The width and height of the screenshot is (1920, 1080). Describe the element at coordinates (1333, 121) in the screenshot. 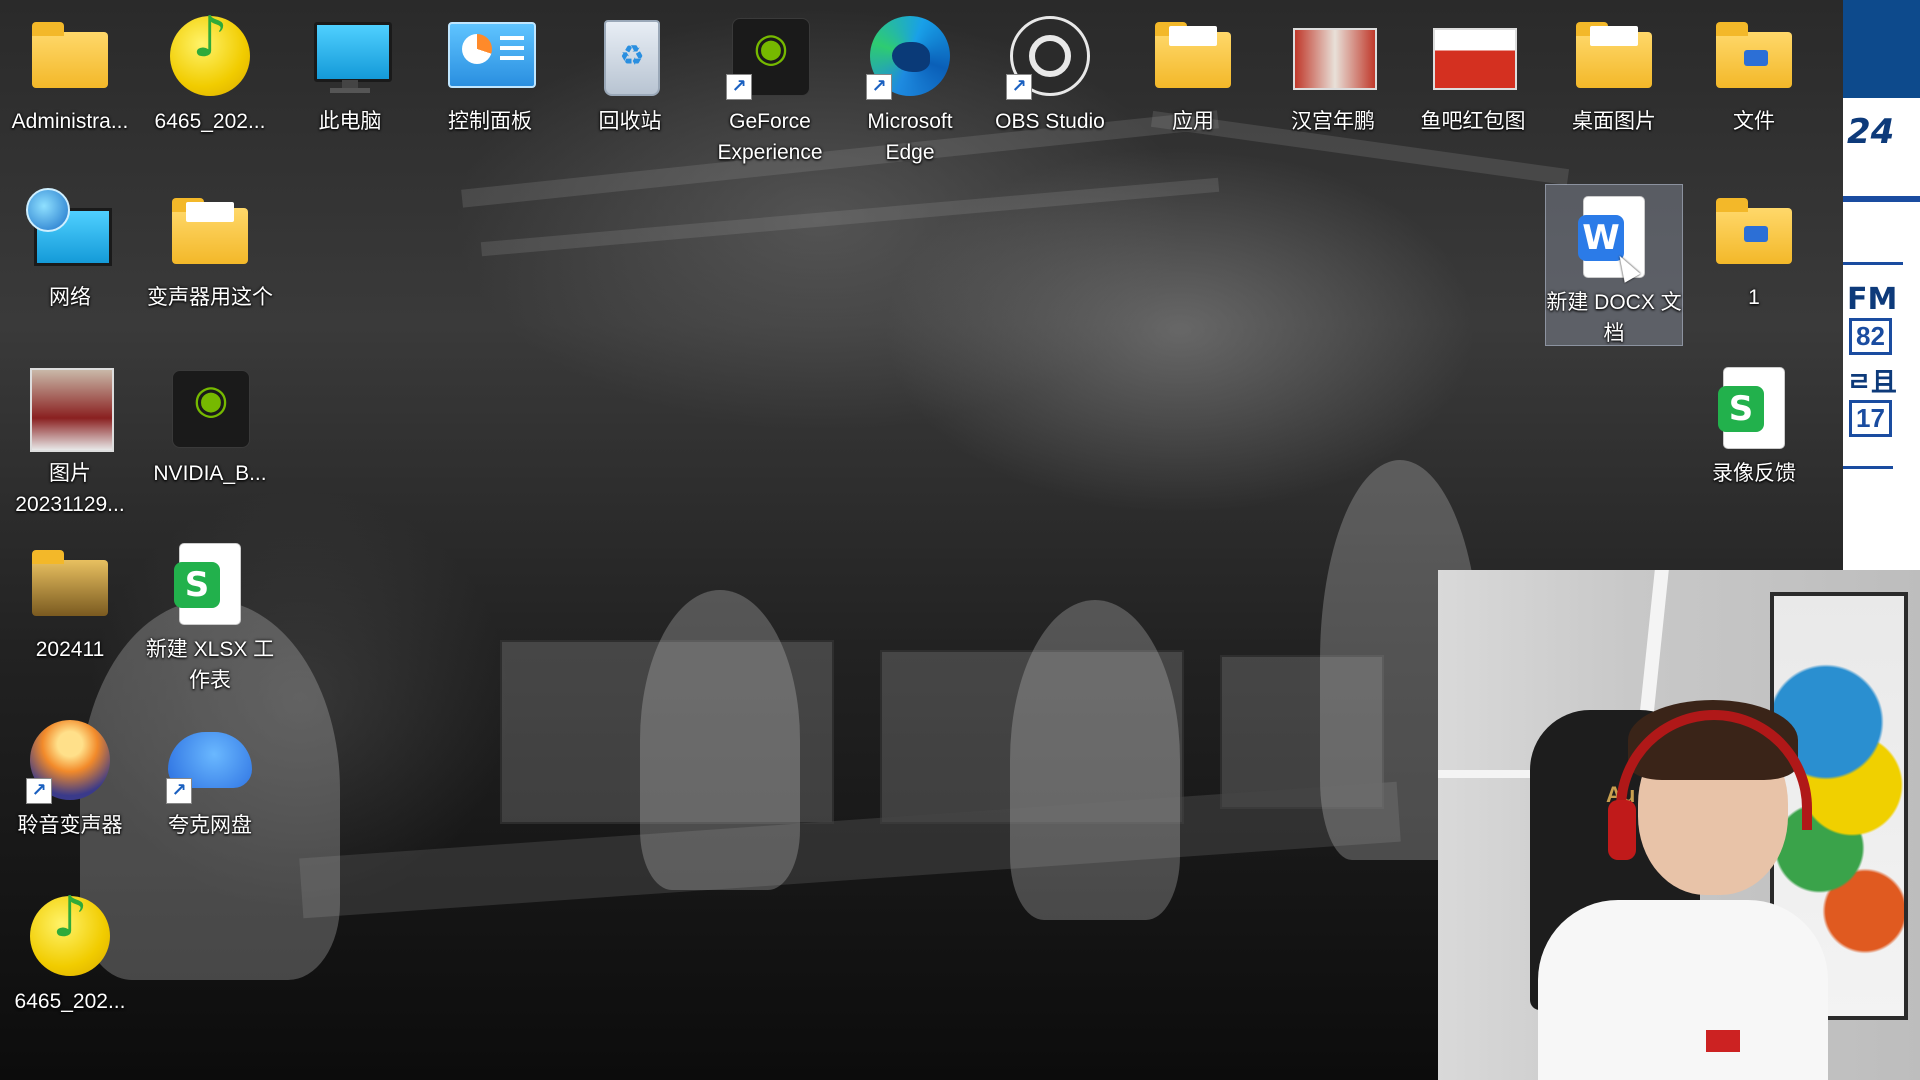

I see `icon-label: 汉宫年鹏` at that location.